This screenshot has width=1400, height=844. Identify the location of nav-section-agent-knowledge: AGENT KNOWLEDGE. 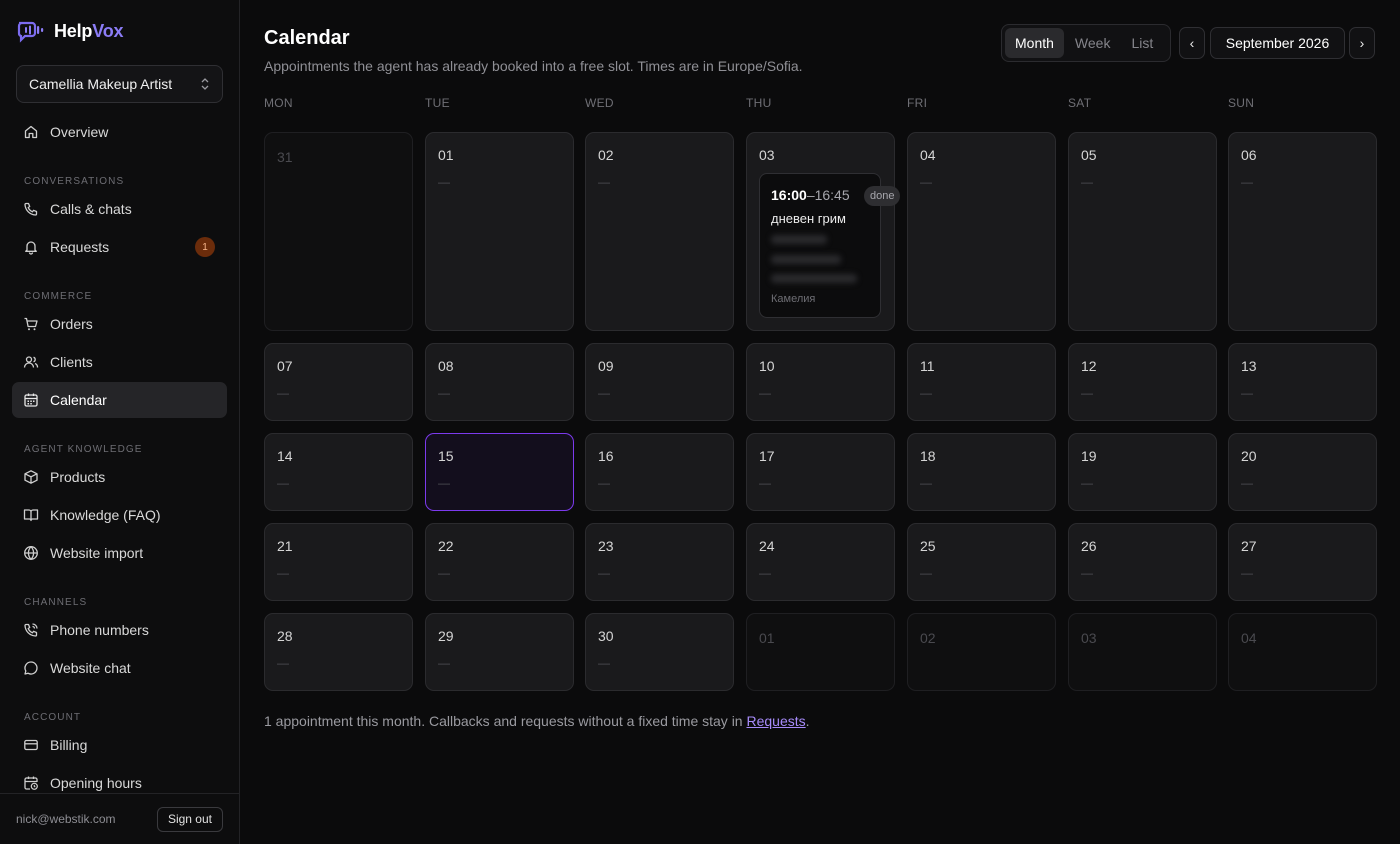
(83, 449).